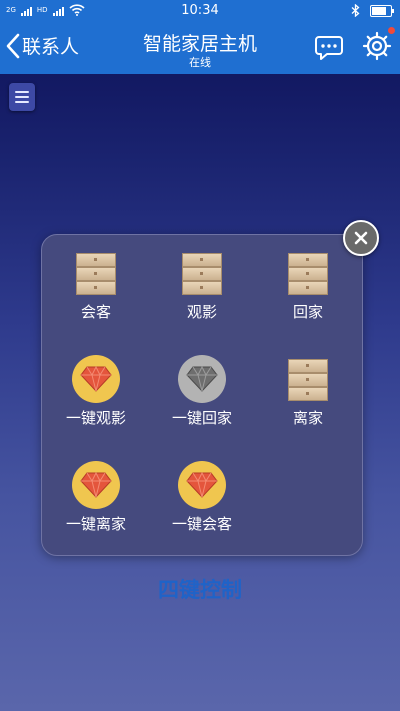 The width and height of the screenshot is (400, 711). I want to click on scene-label: 离家, so click(307, 418).